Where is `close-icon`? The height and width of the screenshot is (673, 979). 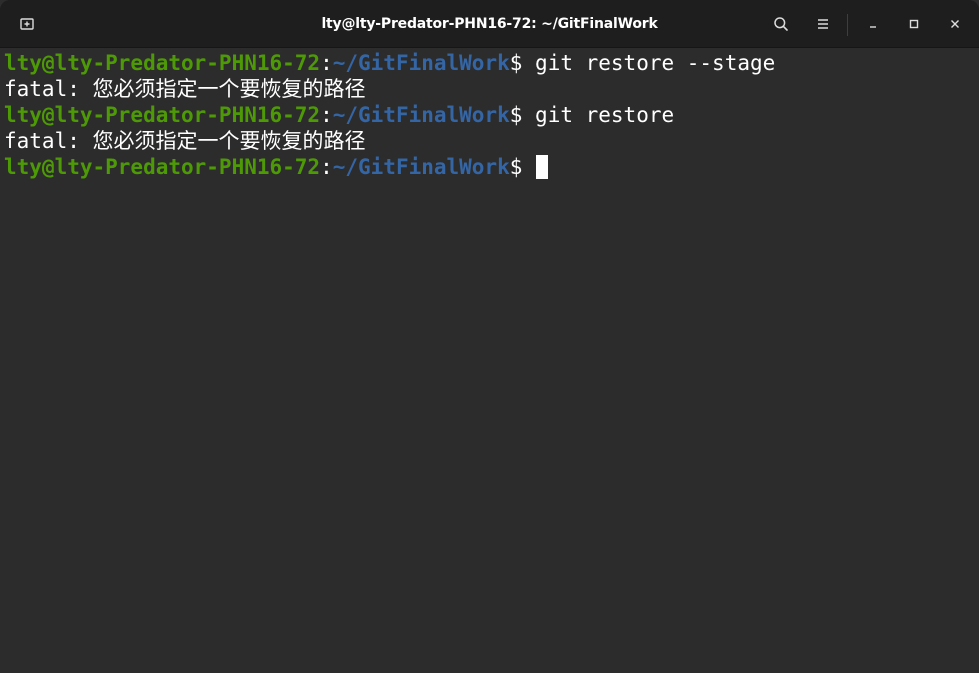
close-icon is located at coordinates (955, 24).